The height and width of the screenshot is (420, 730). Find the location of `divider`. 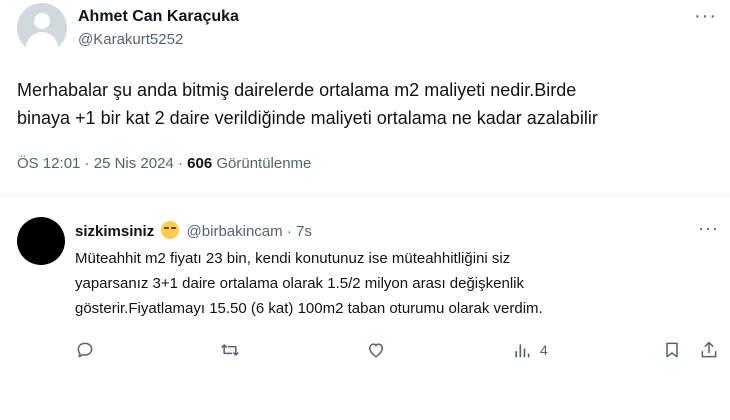

divider is located at coordinates (365, 195).